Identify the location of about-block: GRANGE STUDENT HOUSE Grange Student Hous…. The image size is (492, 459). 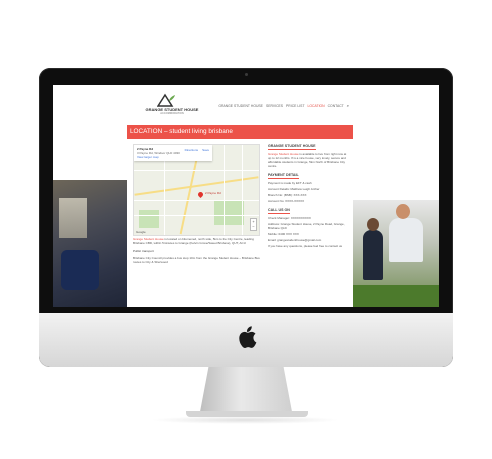
(308, 156).